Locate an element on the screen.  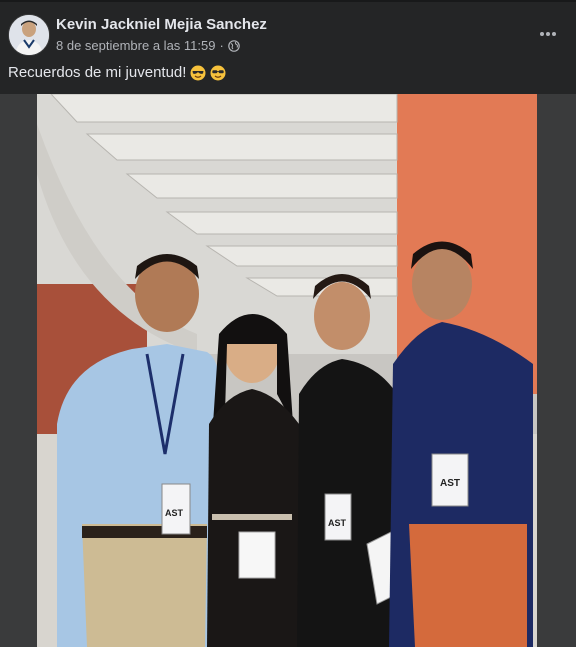
smiling-face-with-sunglasses-emoji is located at coordinates (198, 72).